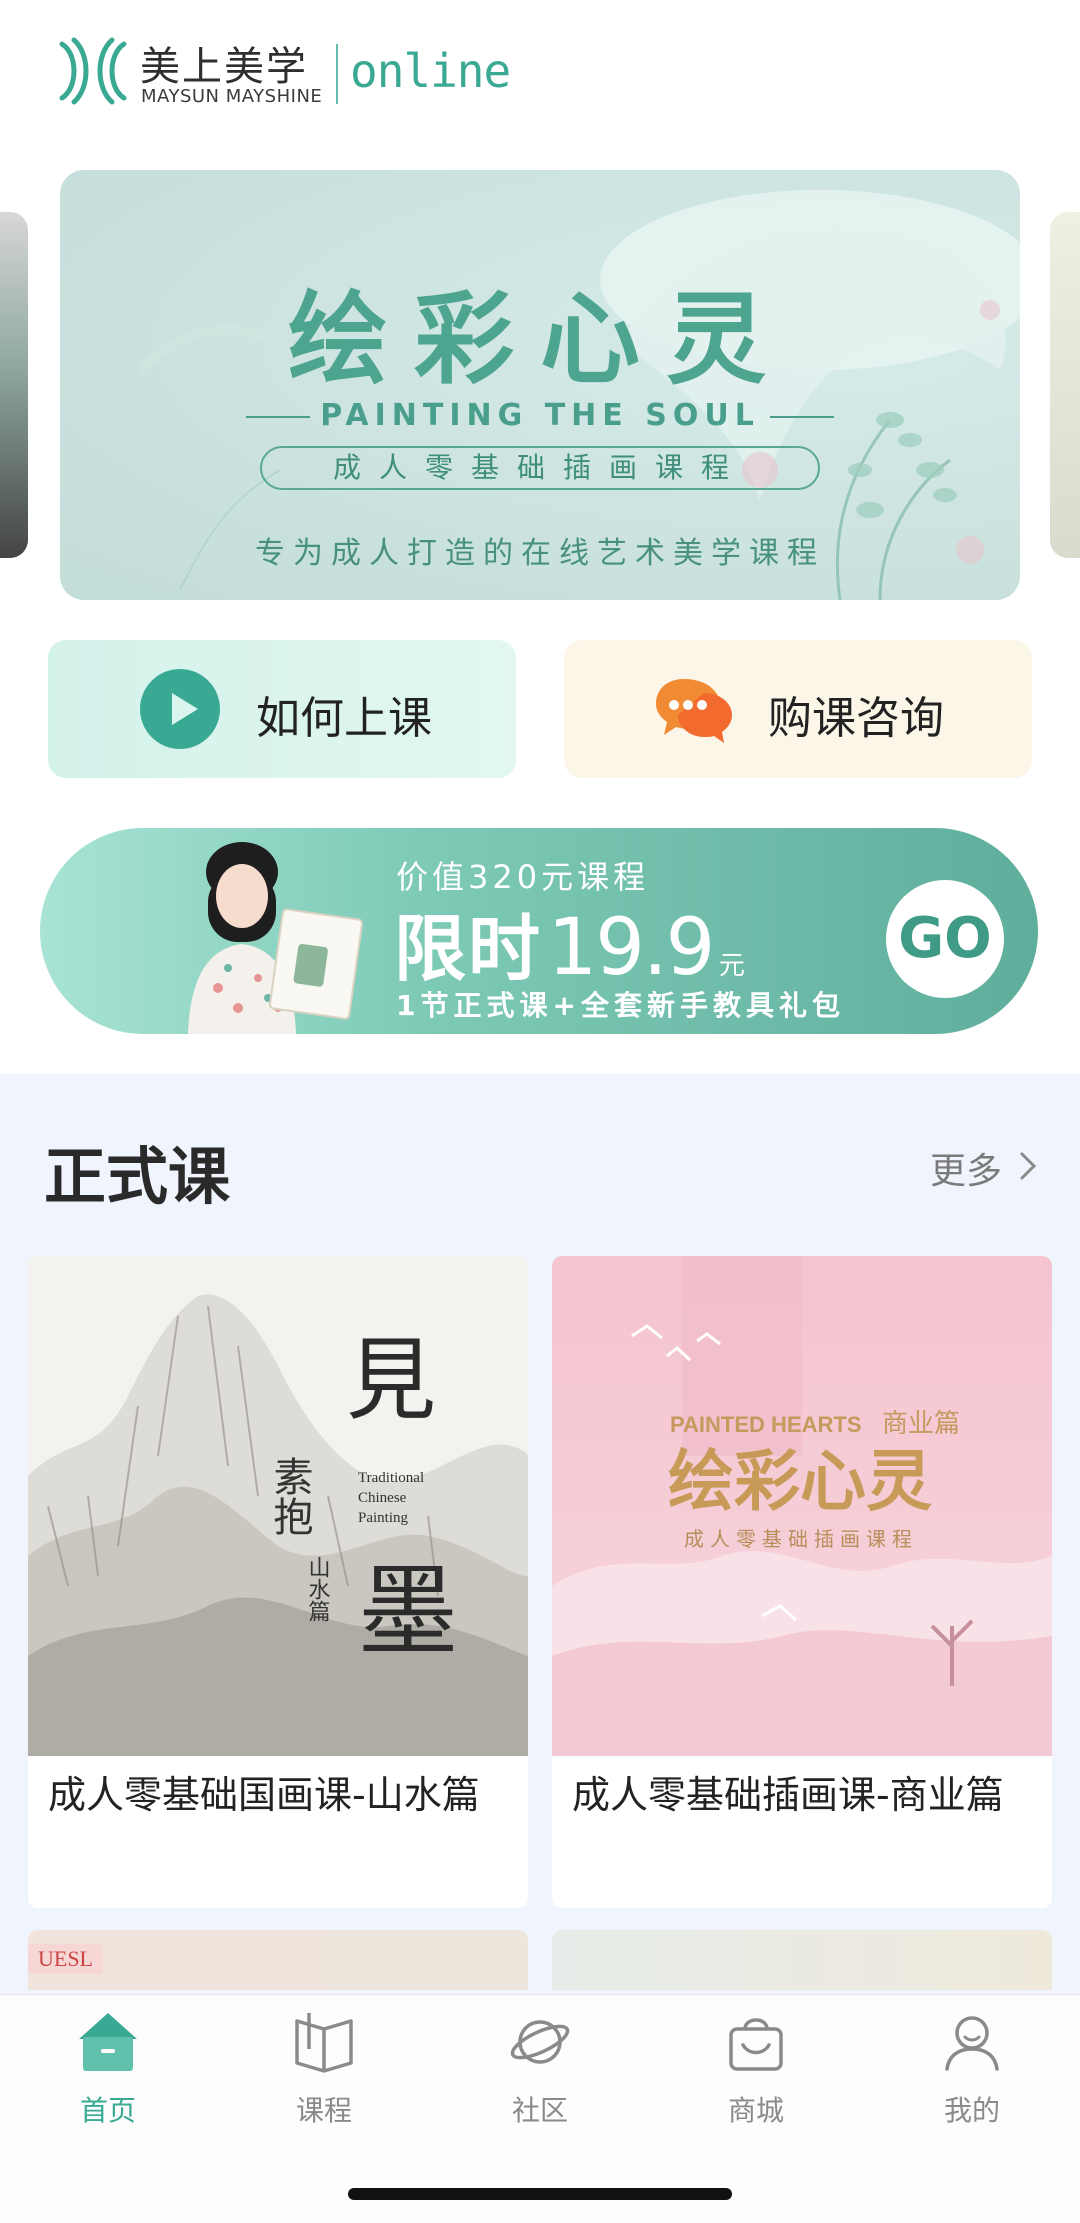 Image resolution: width=1080 pixels, height=2223 pixels. Describe the element at coordinates (65, 1959) in the screenshot. I see `peek-tag: UESL` at that location.